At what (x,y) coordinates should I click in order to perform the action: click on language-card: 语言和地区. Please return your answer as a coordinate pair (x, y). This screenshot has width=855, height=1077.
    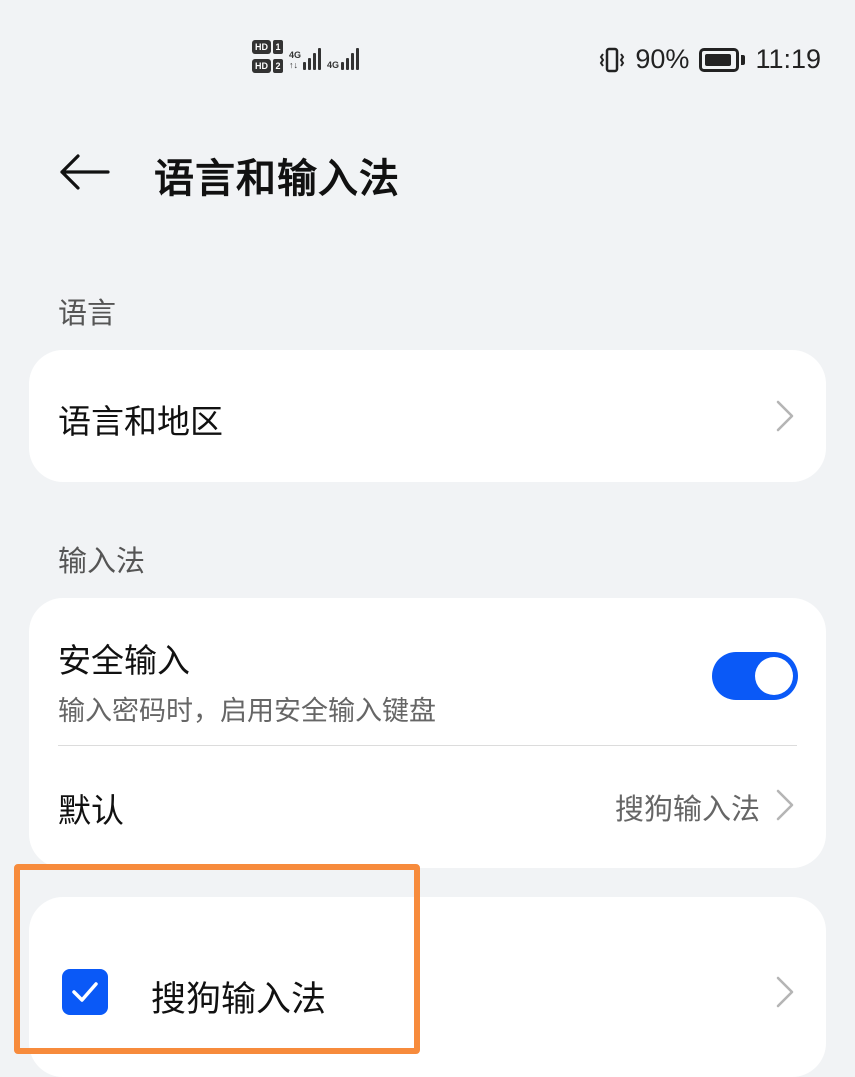
    Looking at the image, I should click on (427, 416).